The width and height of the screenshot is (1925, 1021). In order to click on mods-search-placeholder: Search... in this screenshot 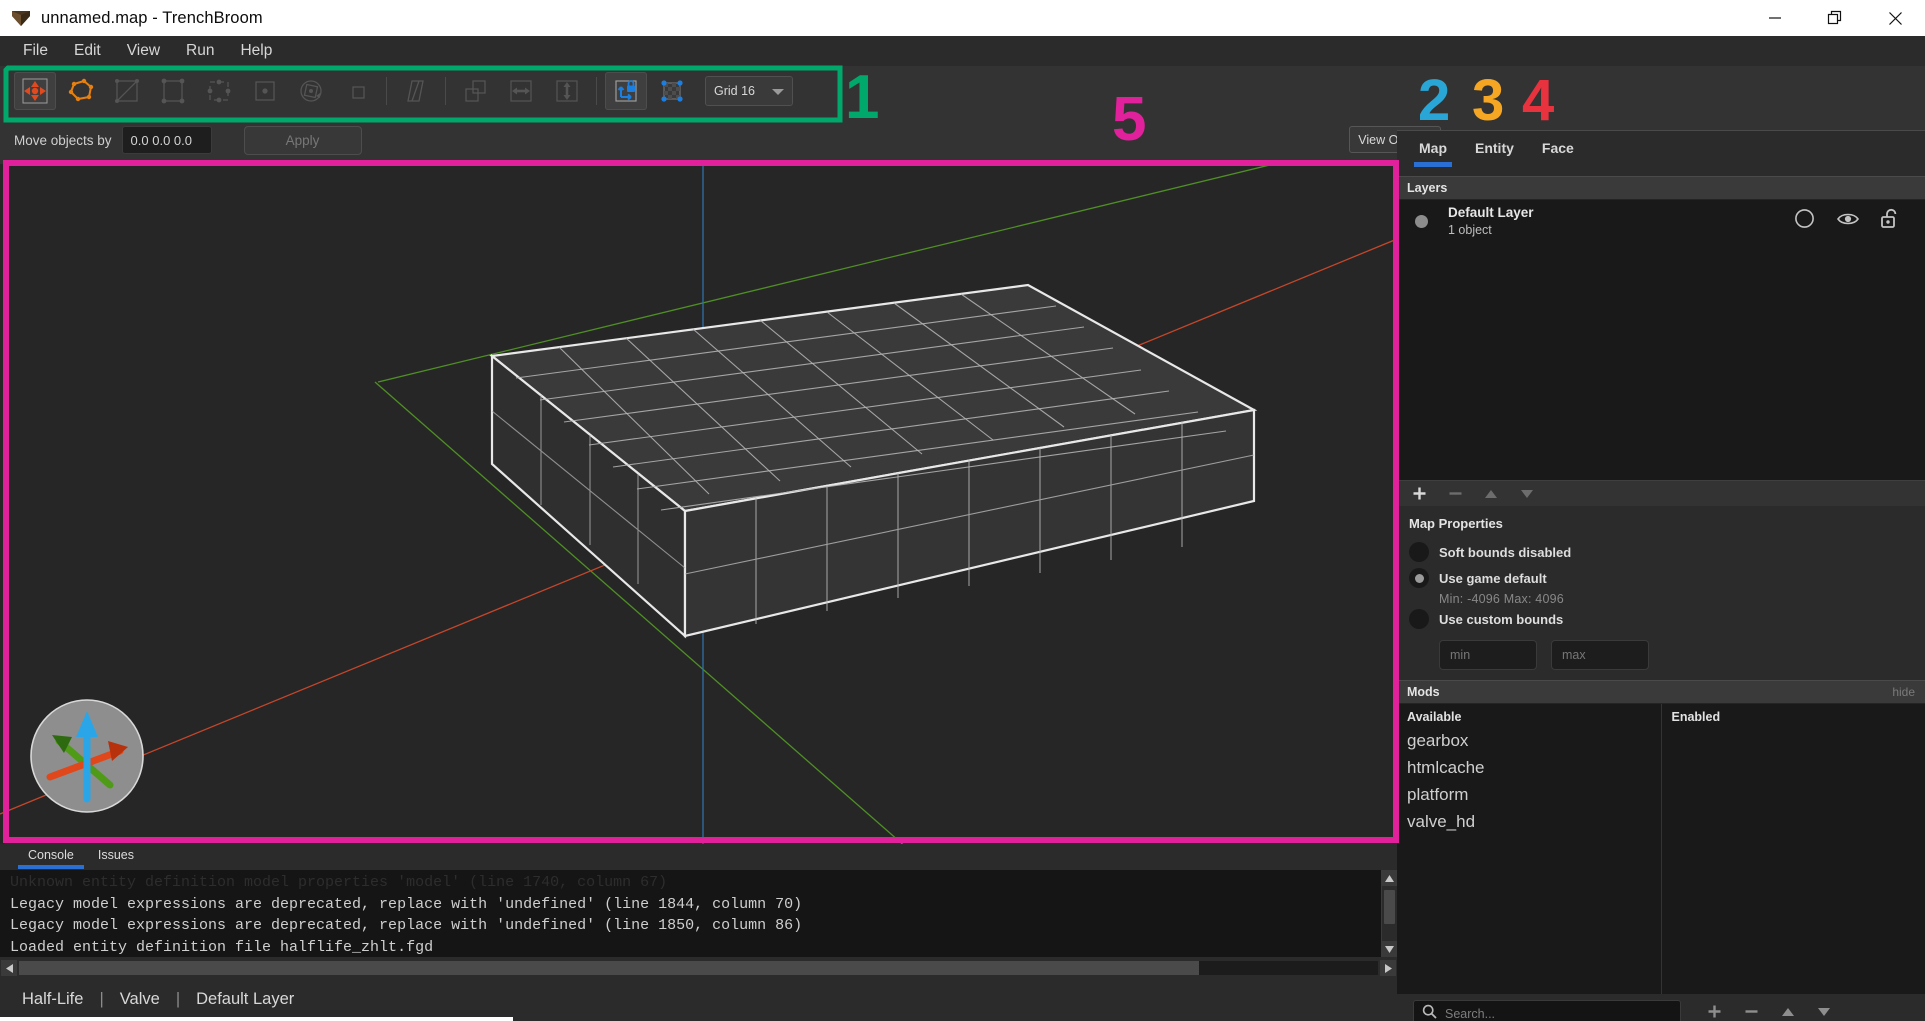, I will do `click(1470, 1014)`.